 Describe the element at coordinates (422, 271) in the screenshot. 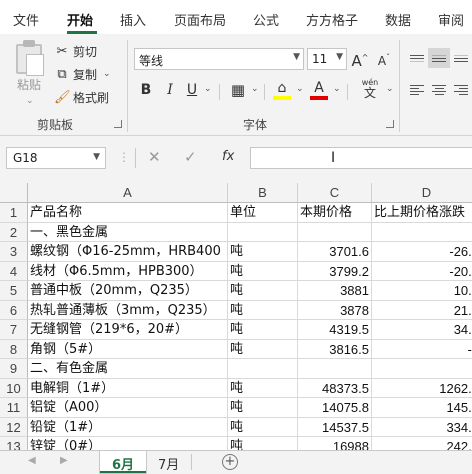

I see `table-cell: -20.8` at that location.